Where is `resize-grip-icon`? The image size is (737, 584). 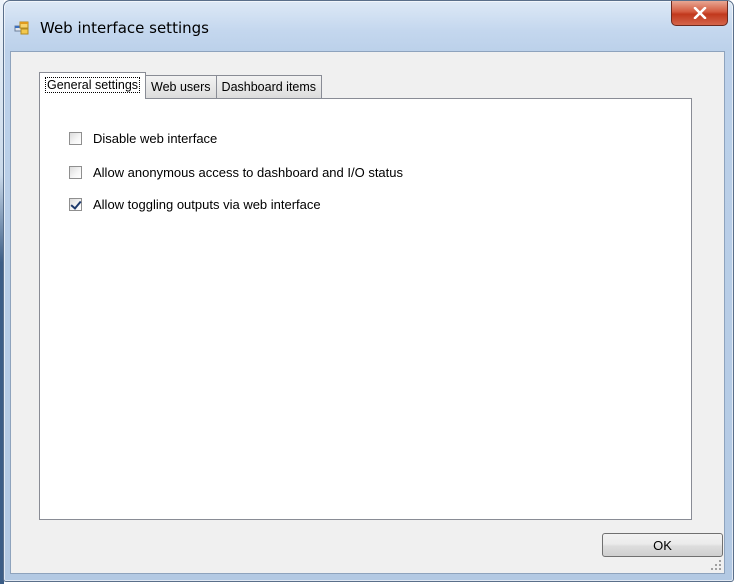
resize-grip-icon is located at coordinates (716, 565).